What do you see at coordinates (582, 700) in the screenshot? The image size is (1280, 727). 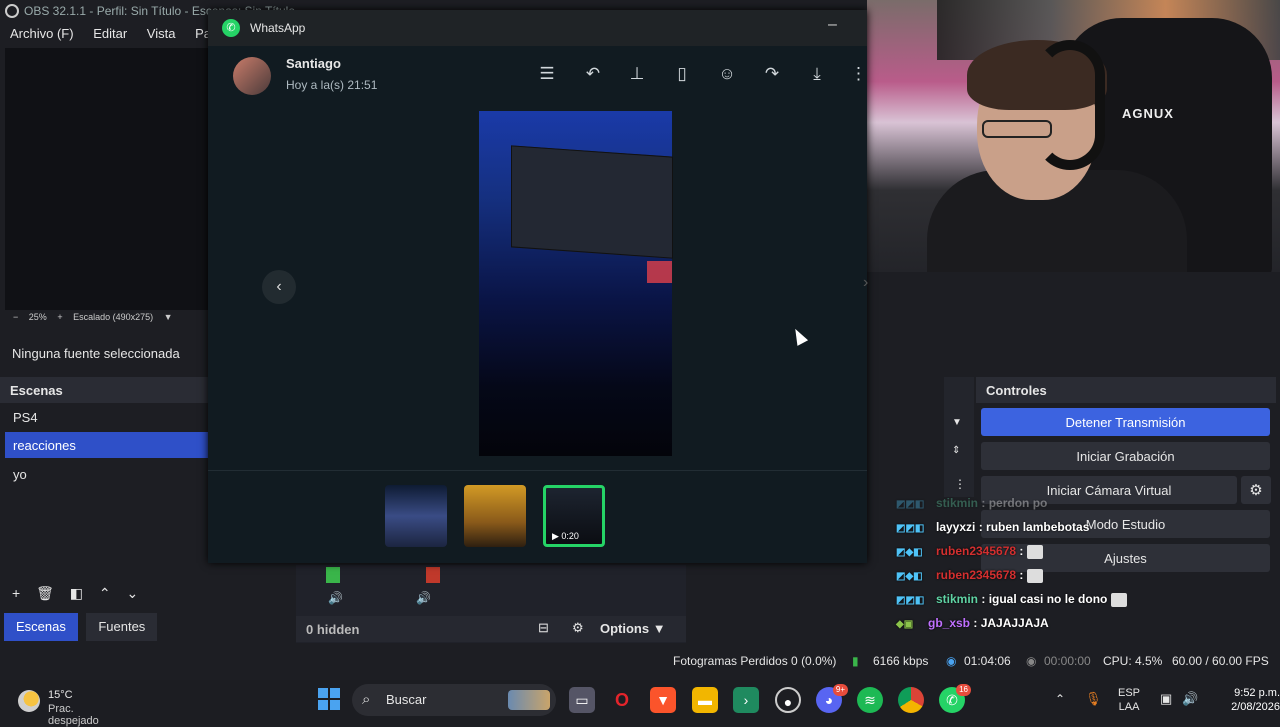 I see `task-view-icon: ▭` at bounding box center [582, 700].